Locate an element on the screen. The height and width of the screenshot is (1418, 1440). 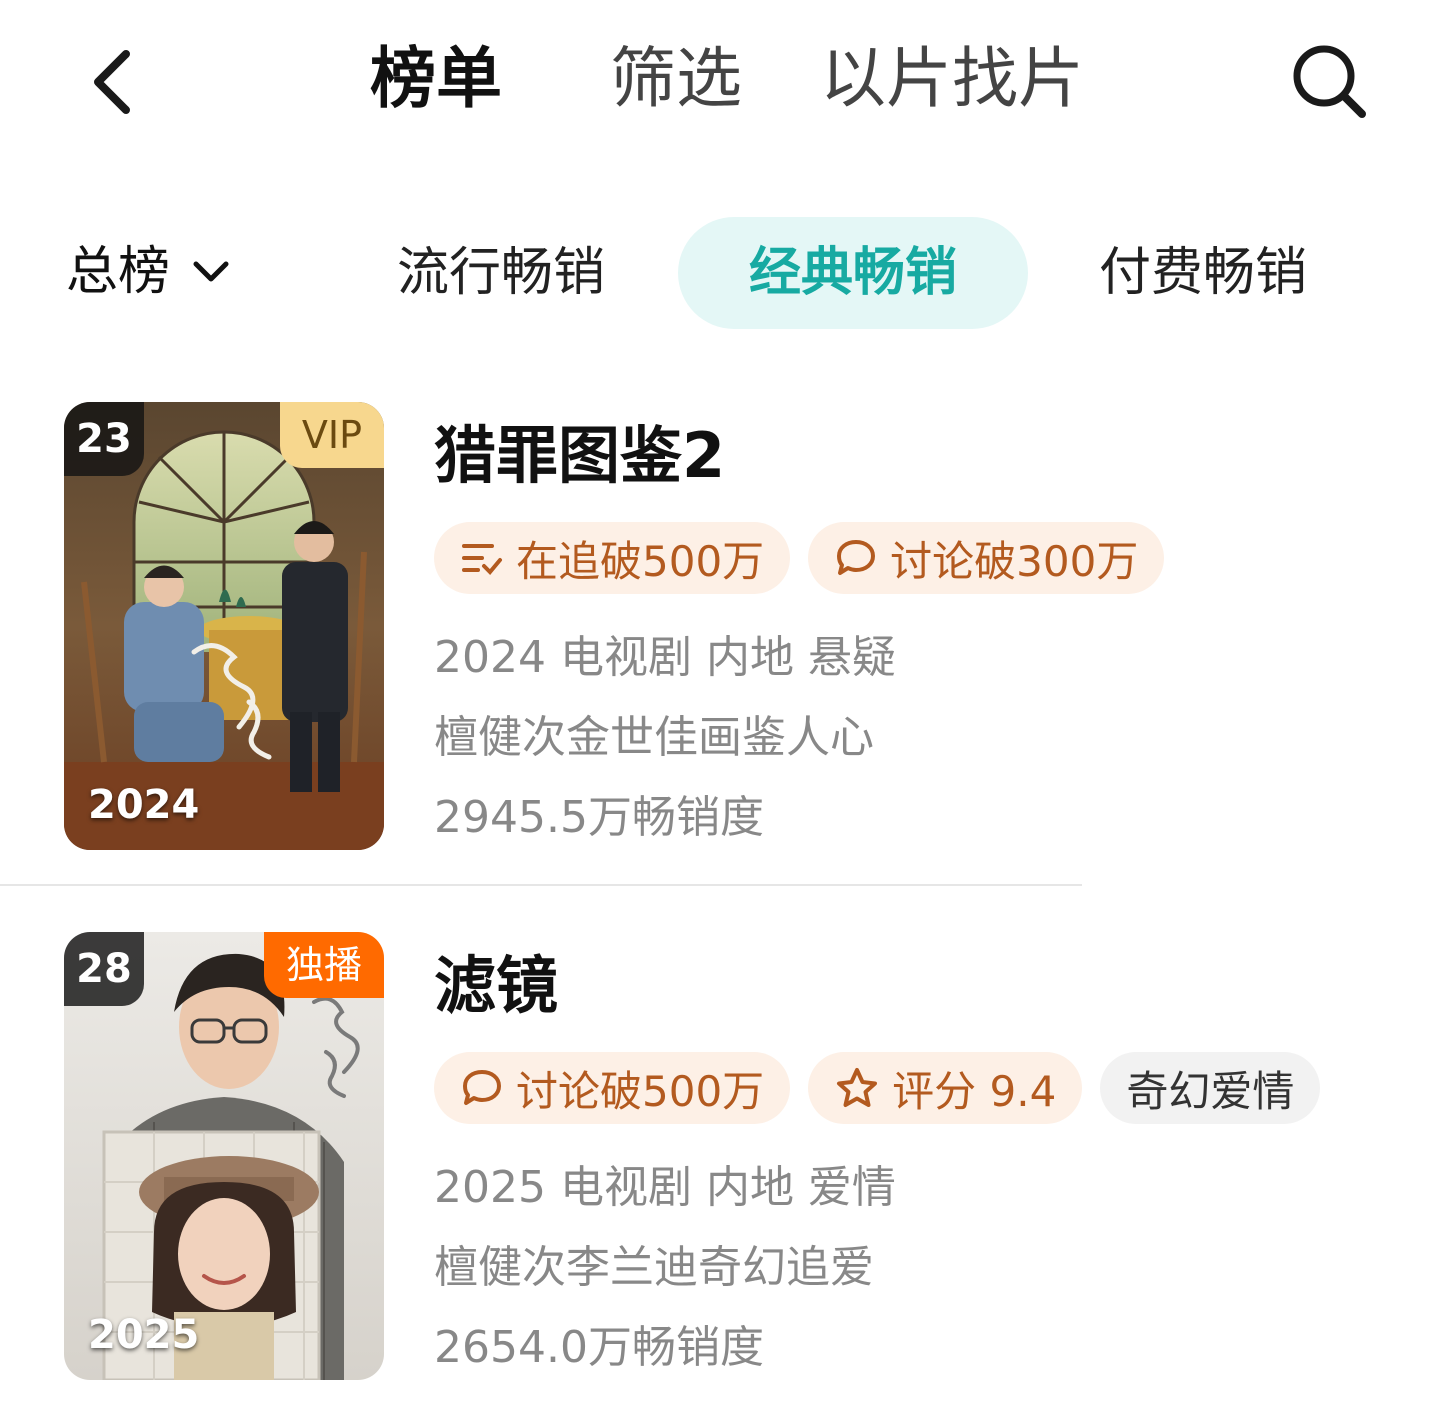
top-nav-bar: 榜单 筛选 以片找片 is located at coordinates (720, 85).